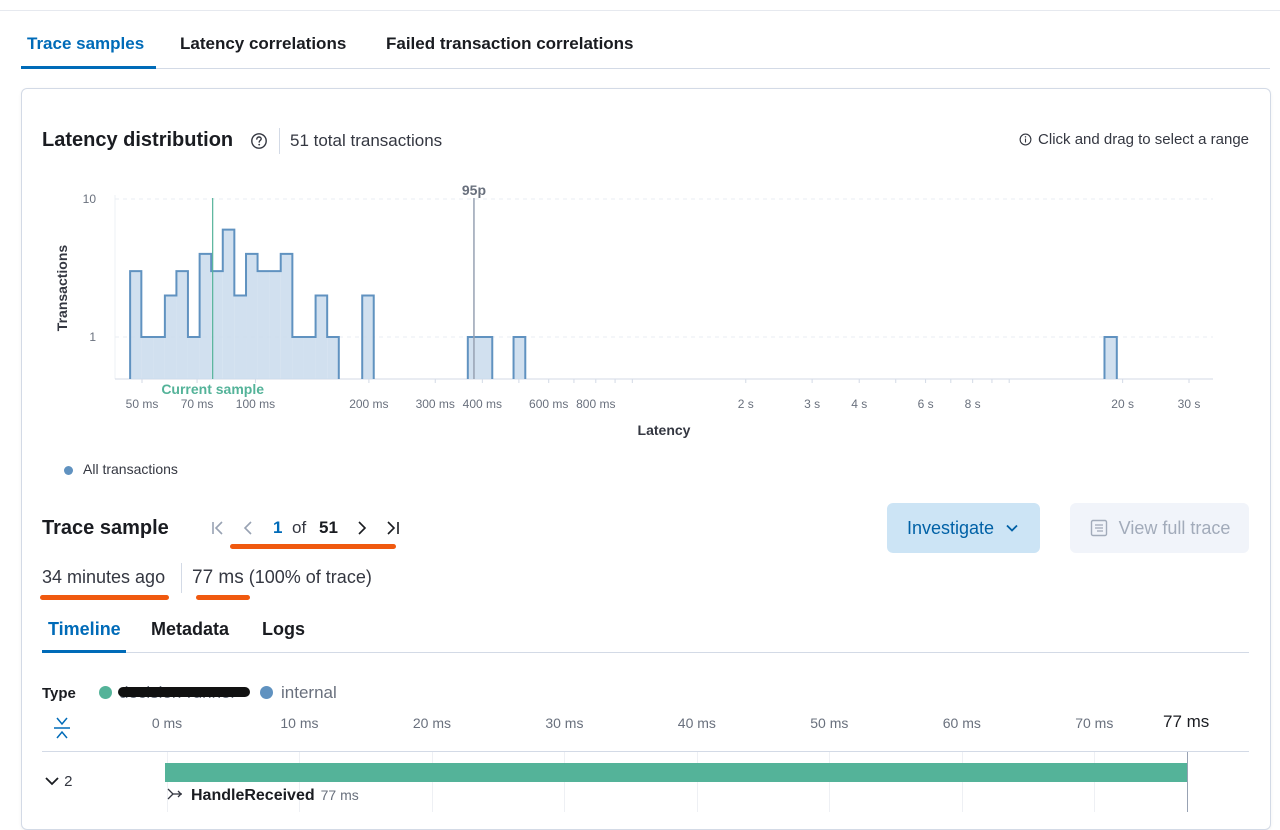 The height and width of the screenshot is (830, 1280). What do you see at coordinates (184, 692) in the screenshot?
I see `redaction-mark` at bounding box center [184, 692].